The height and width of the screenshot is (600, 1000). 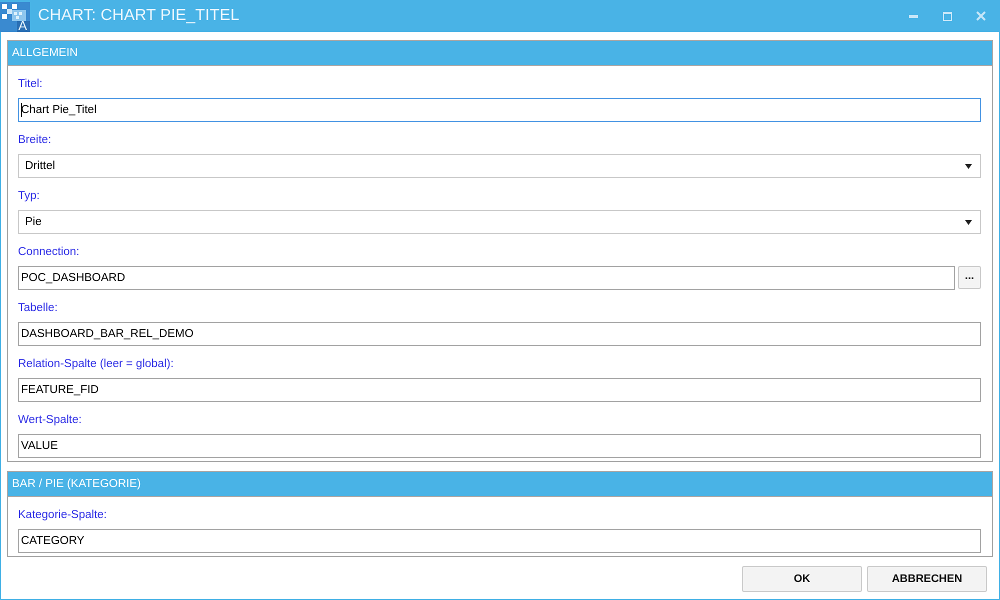 I want to click on text-field: Chart Pie_Titel, so click(x=499, y=110).